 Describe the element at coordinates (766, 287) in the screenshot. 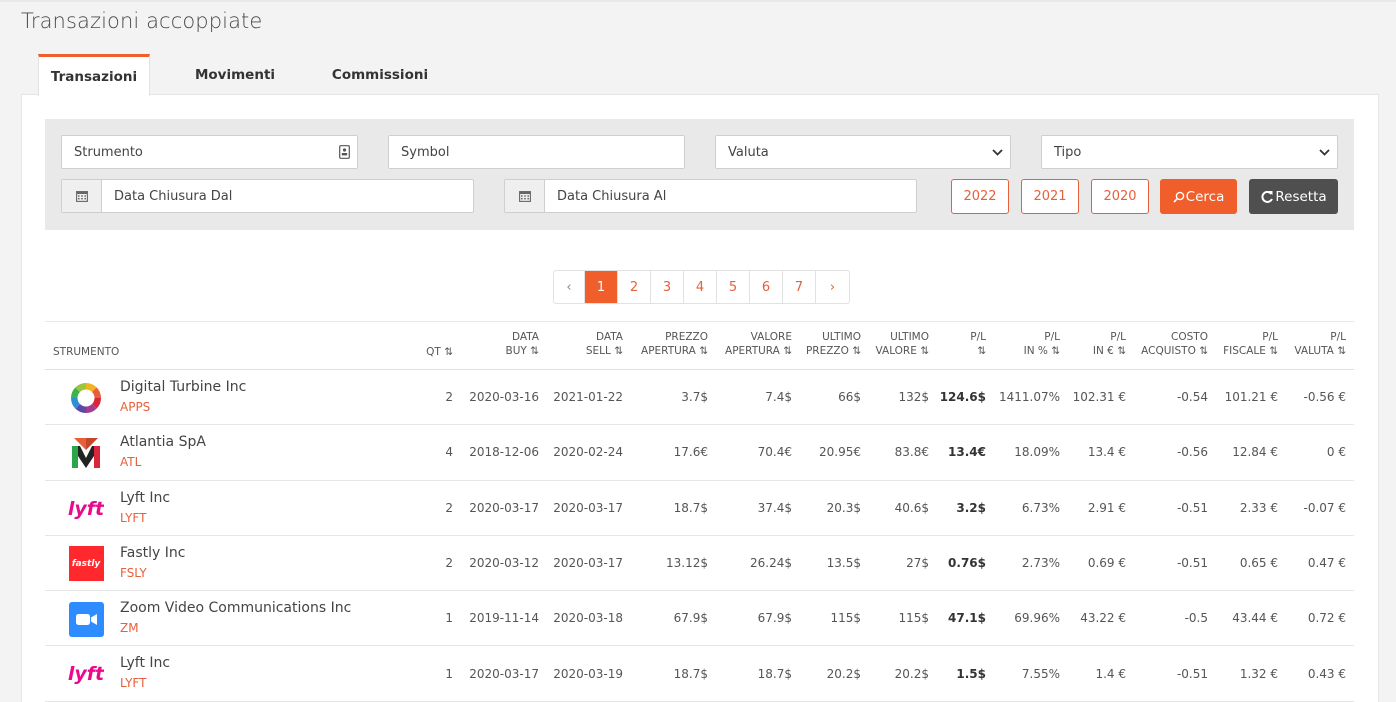

I see `pagination-page: 6` at that location.